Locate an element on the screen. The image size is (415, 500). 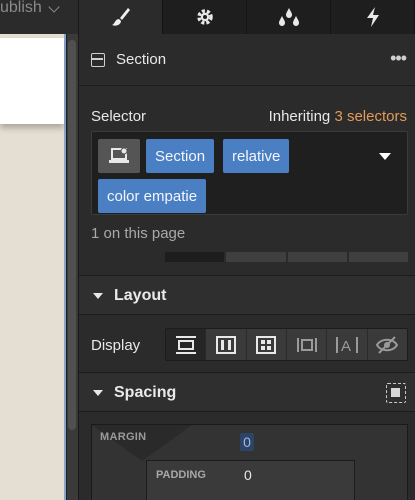
section-icon is located at coordinates (98, 60).